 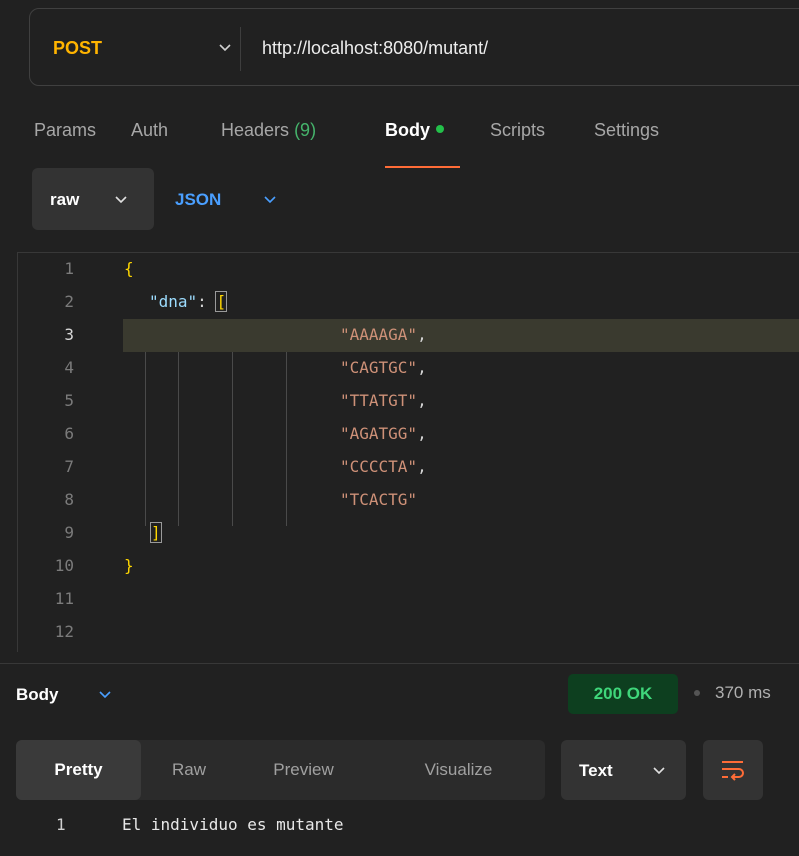 I want to click on json-string: "TTATGT", so click(x=379, y=400).